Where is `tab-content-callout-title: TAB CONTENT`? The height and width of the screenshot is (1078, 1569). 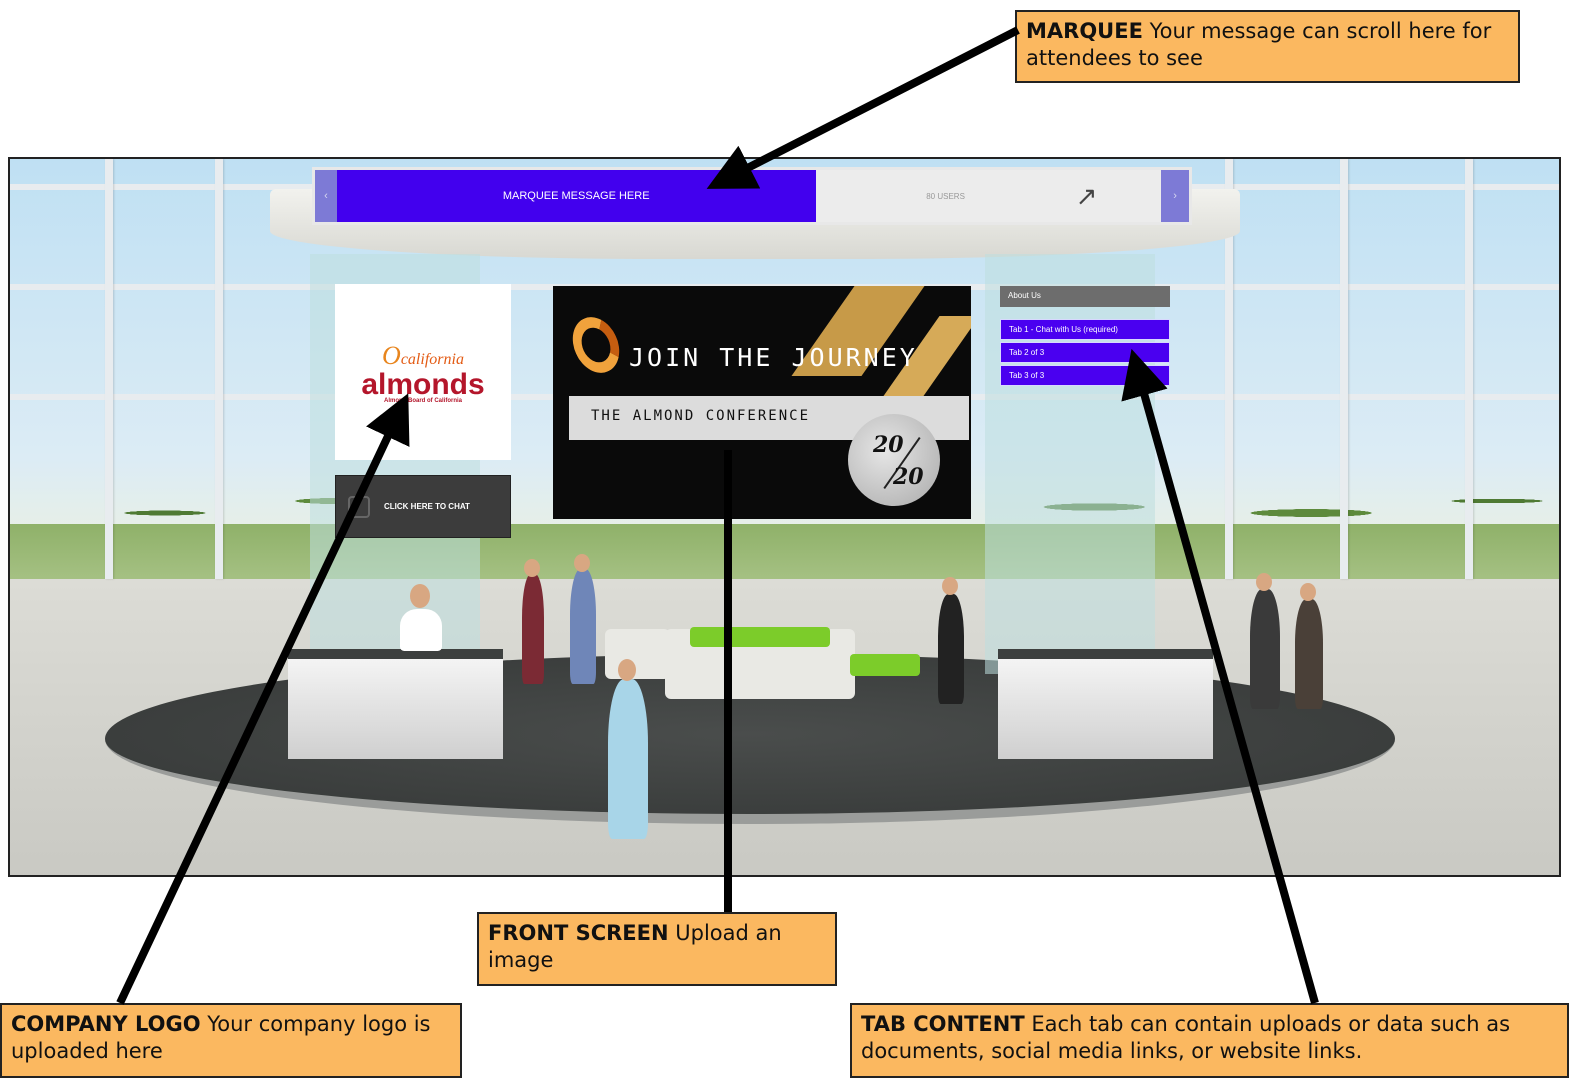 tab-content-callout-title: TAB CONTENT is located at coordinates (943, 1024).